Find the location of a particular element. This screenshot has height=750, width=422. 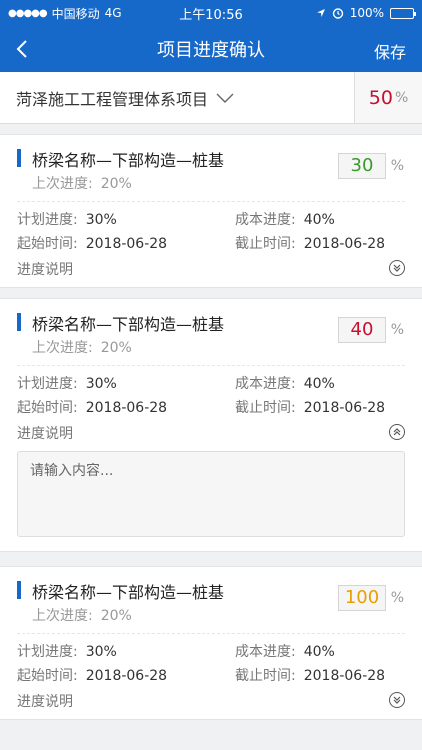

alarm-icon is located at coordinates (337, 13).